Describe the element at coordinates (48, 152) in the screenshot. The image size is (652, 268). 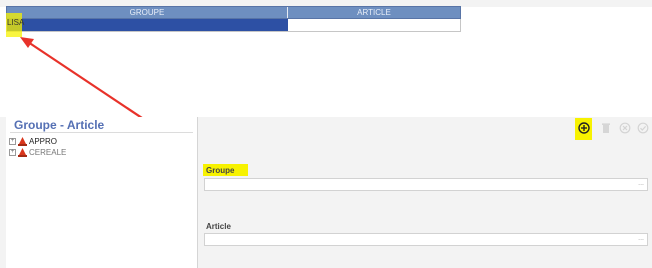
I see `tree-item-label: CEREALE` at that location.